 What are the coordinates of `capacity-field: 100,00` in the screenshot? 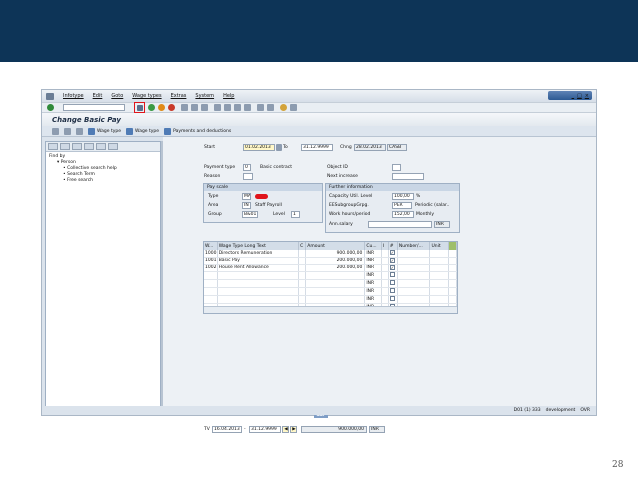 It's located at (403, 196).